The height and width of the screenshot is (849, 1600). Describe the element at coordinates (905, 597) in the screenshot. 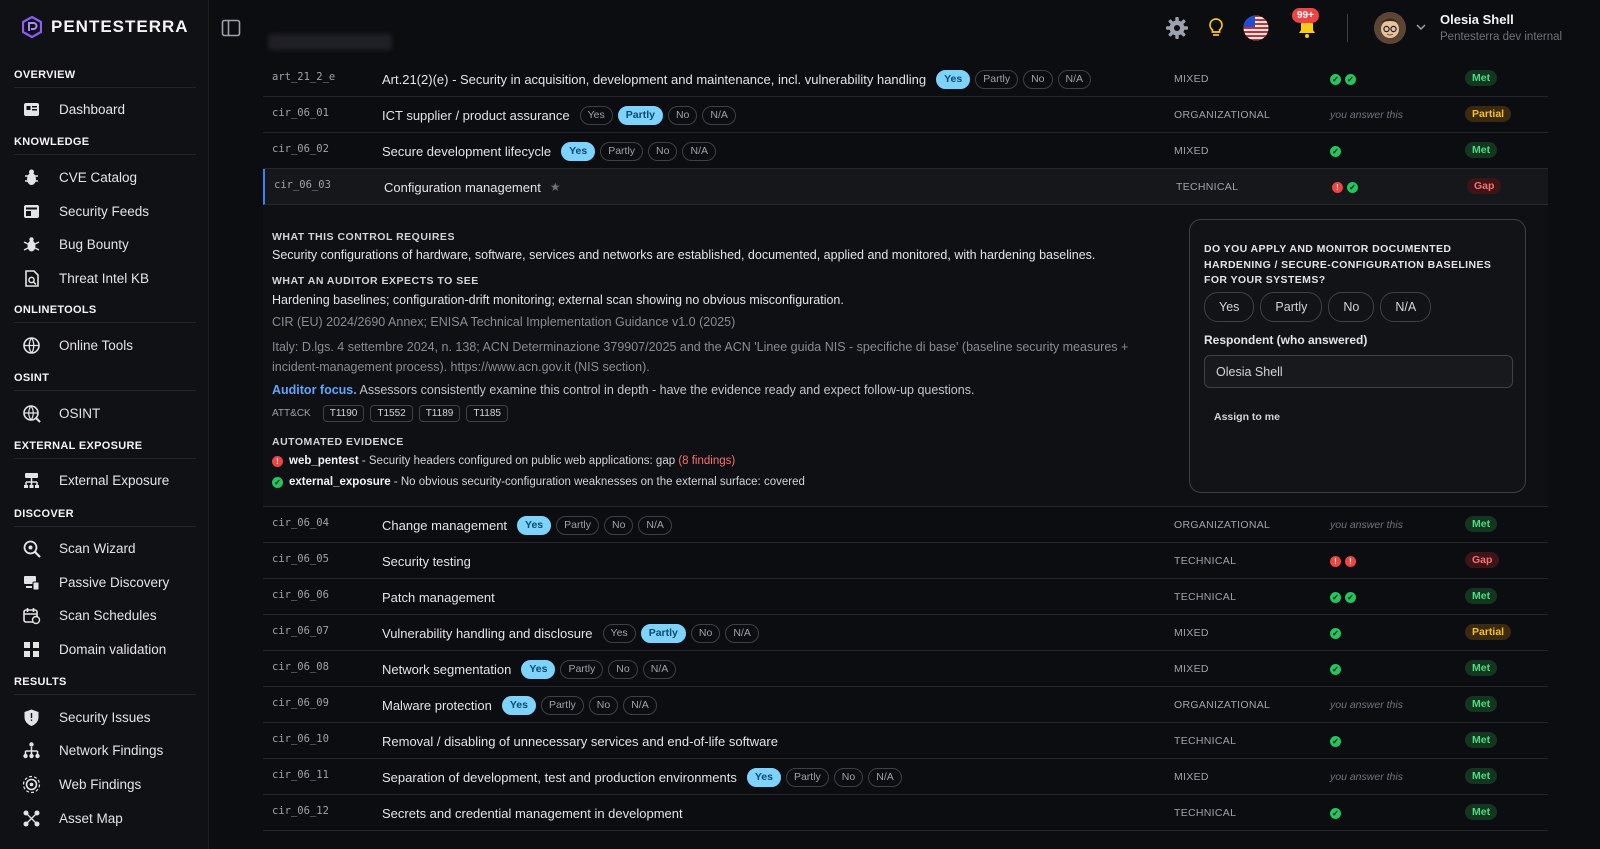

I see `table-row: cir_06_06 Patch management TECHNICAL ✓ ✓ Met` at that location.